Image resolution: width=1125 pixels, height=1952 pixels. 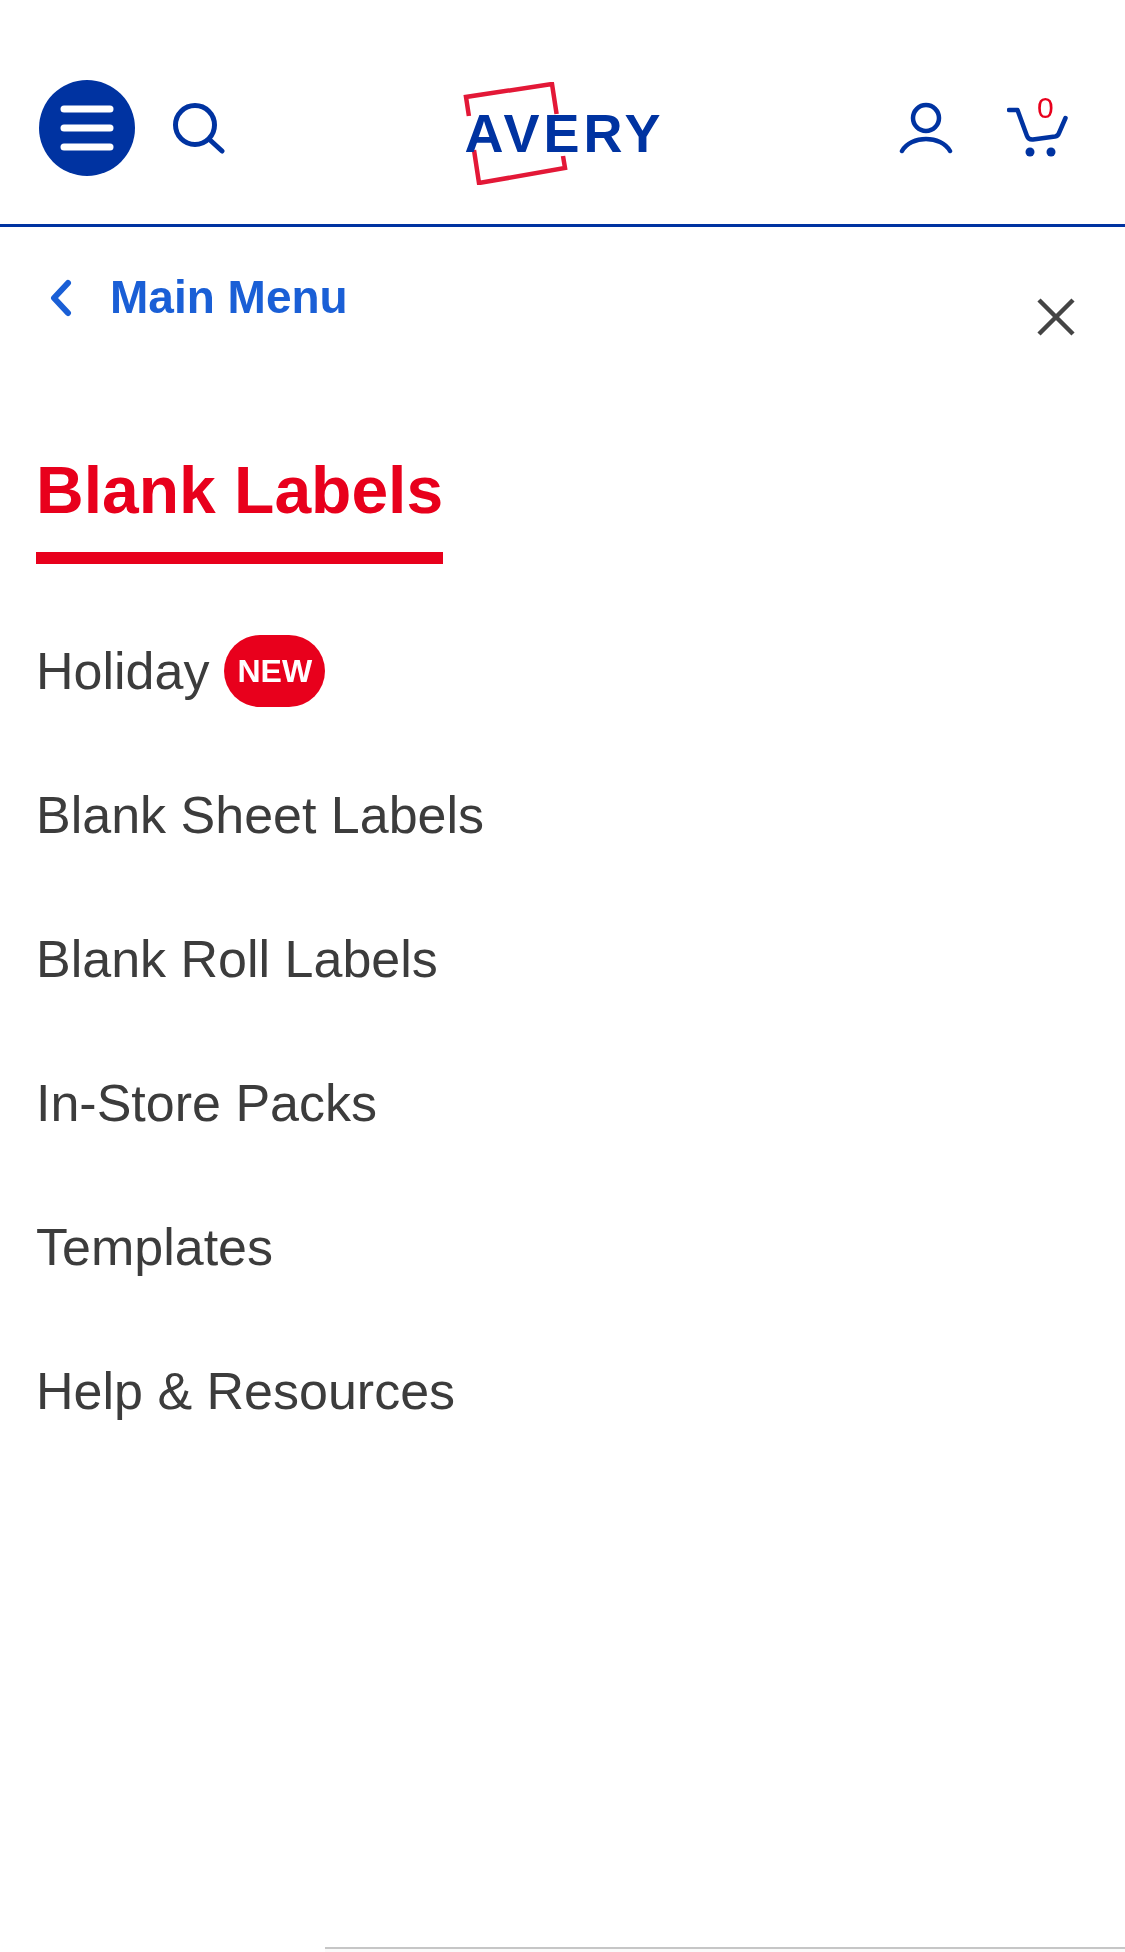 What do you see at coordinates (1038, 128) in the screenshot?
I see `cart-button: 0` at bounding box center [1038, 128].